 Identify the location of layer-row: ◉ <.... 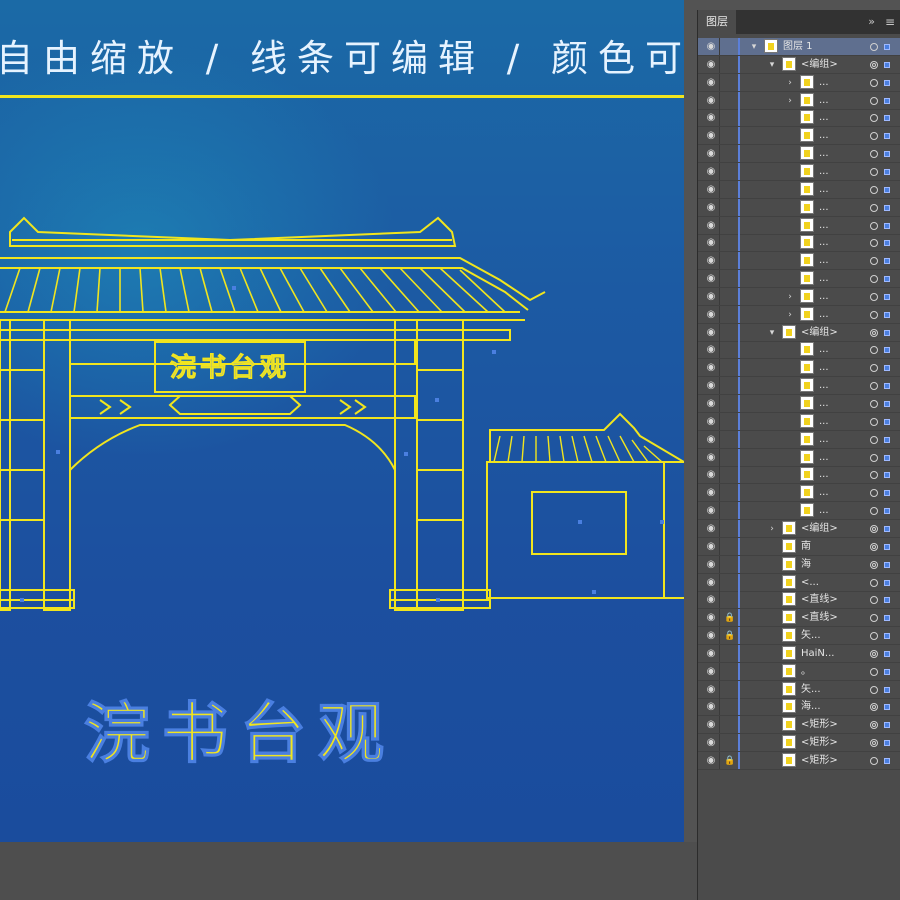
(799, 582).